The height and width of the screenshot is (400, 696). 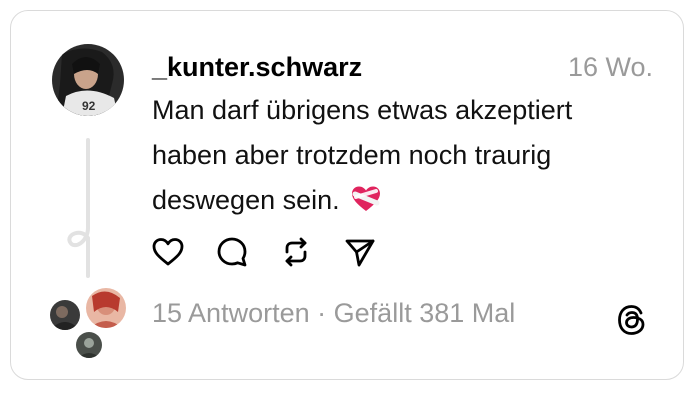 I want to click on comment-bubble-icon, so click(x=232, y=252).